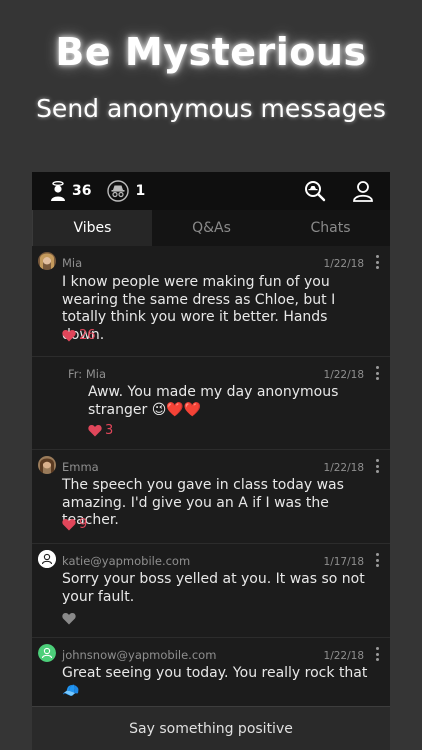  What do you see at coordinates (70, 191) in the screenshot?
I see `followers-stat: 36` at bounding box center [70, 191].